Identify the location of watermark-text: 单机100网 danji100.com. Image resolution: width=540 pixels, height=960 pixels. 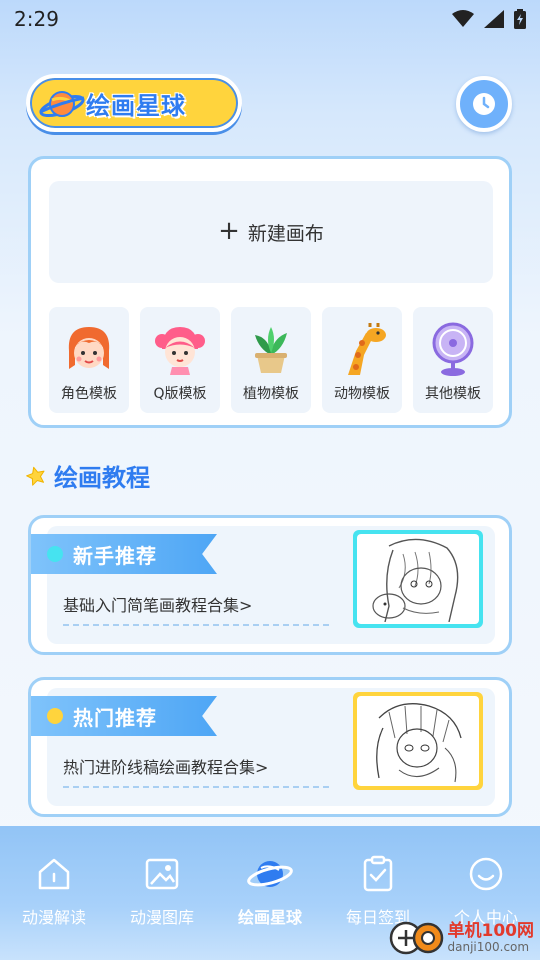
(491, 937).